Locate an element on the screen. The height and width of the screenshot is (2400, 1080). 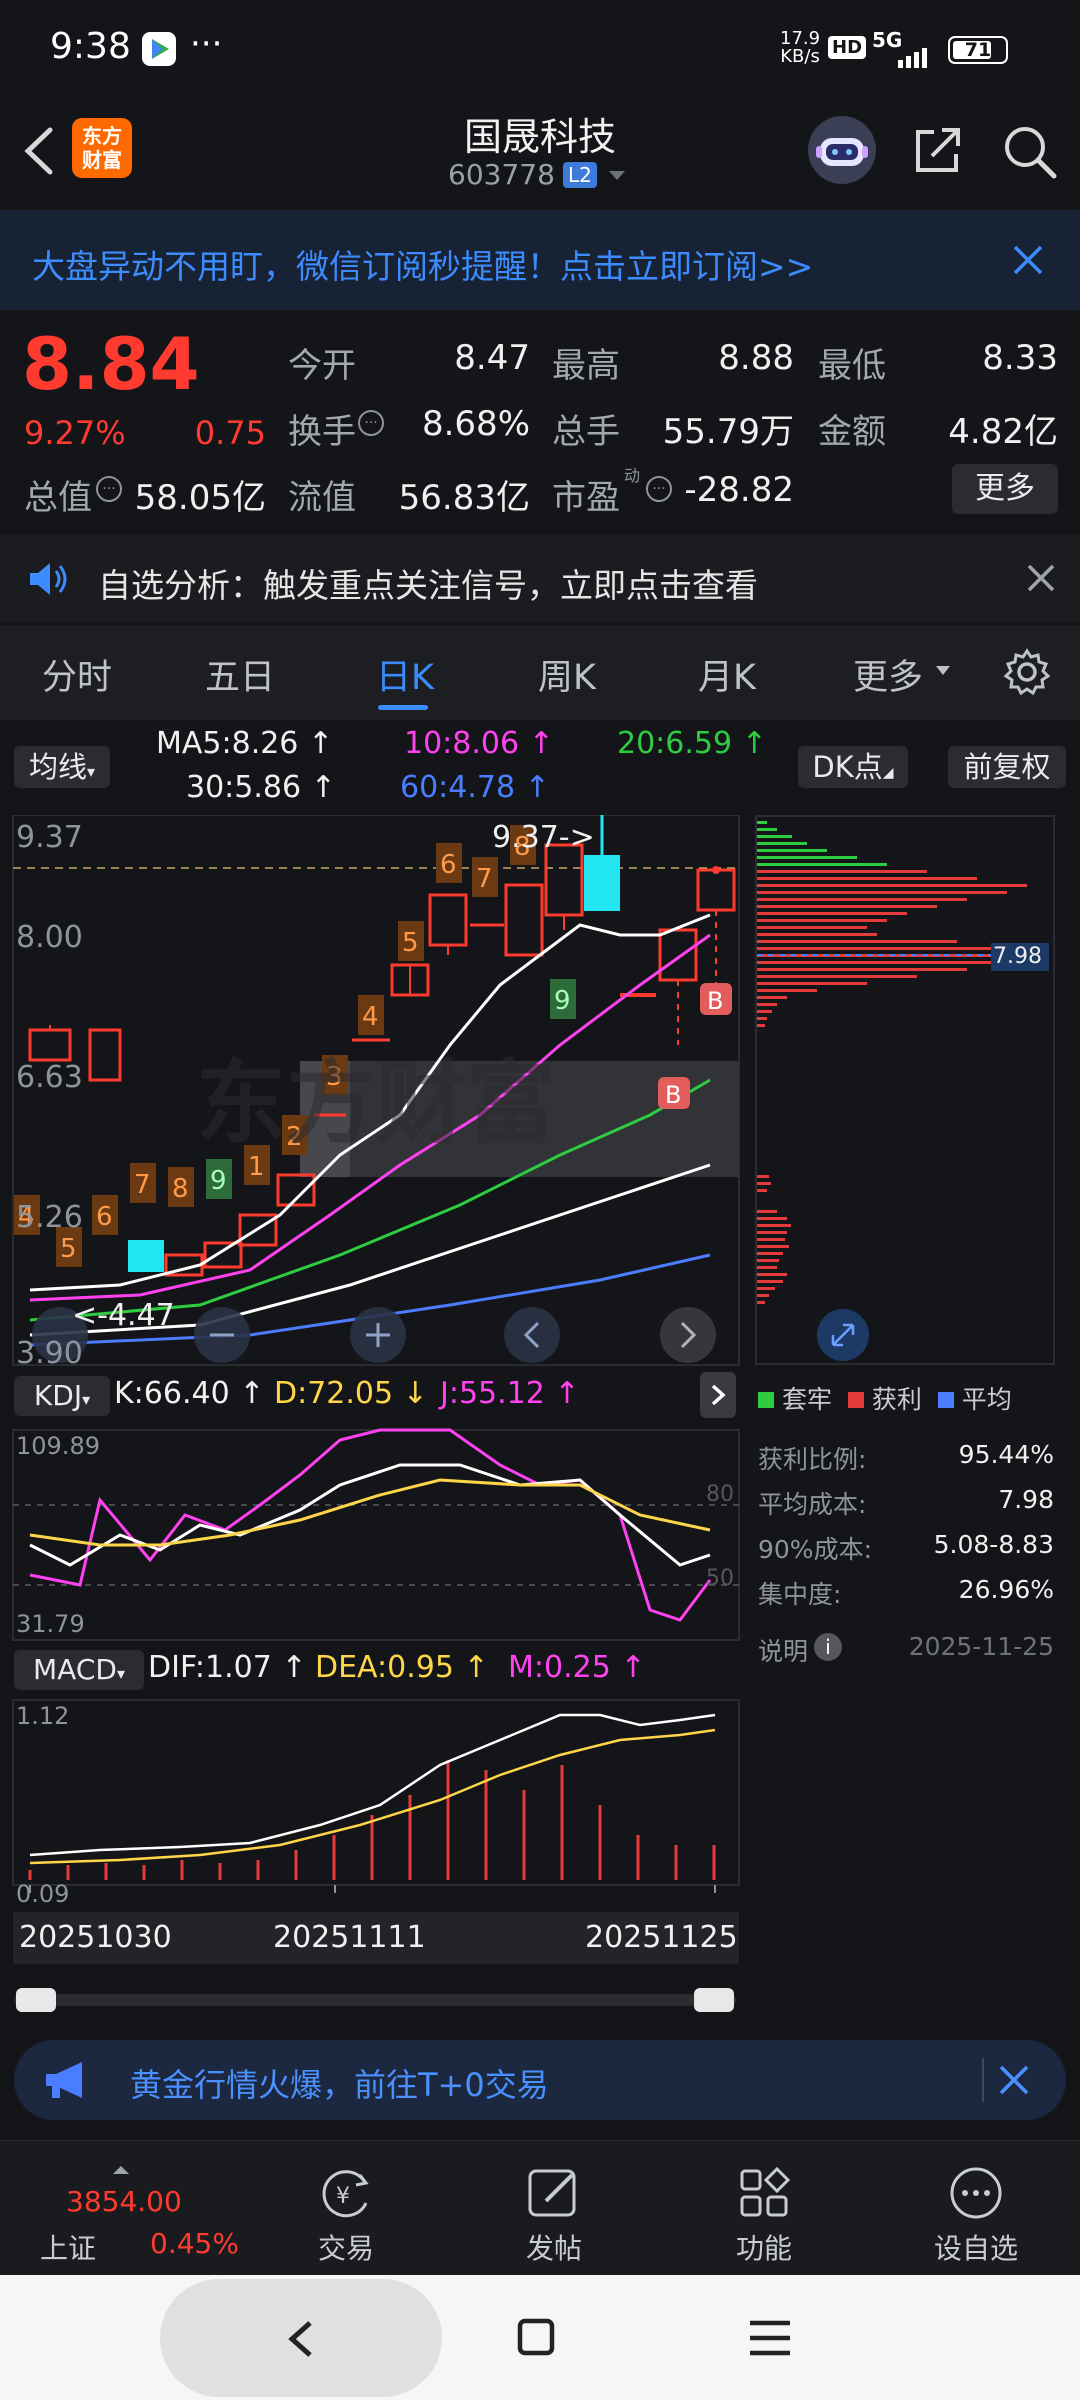
back-icon is located at coordinates (300, 2339).